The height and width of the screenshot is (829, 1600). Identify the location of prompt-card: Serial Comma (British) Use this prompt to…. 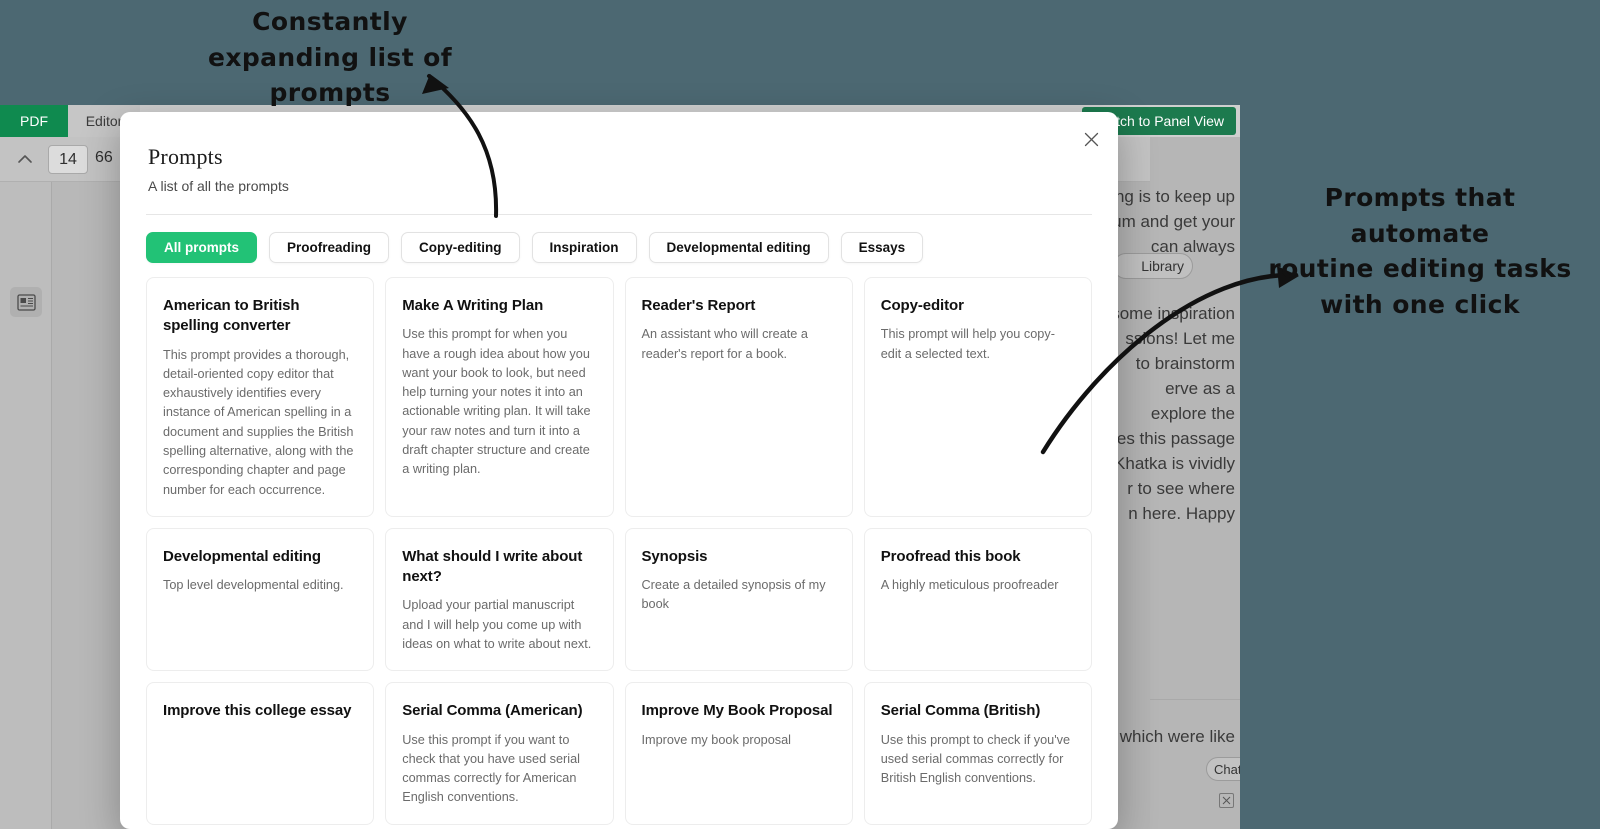
(977, 753).